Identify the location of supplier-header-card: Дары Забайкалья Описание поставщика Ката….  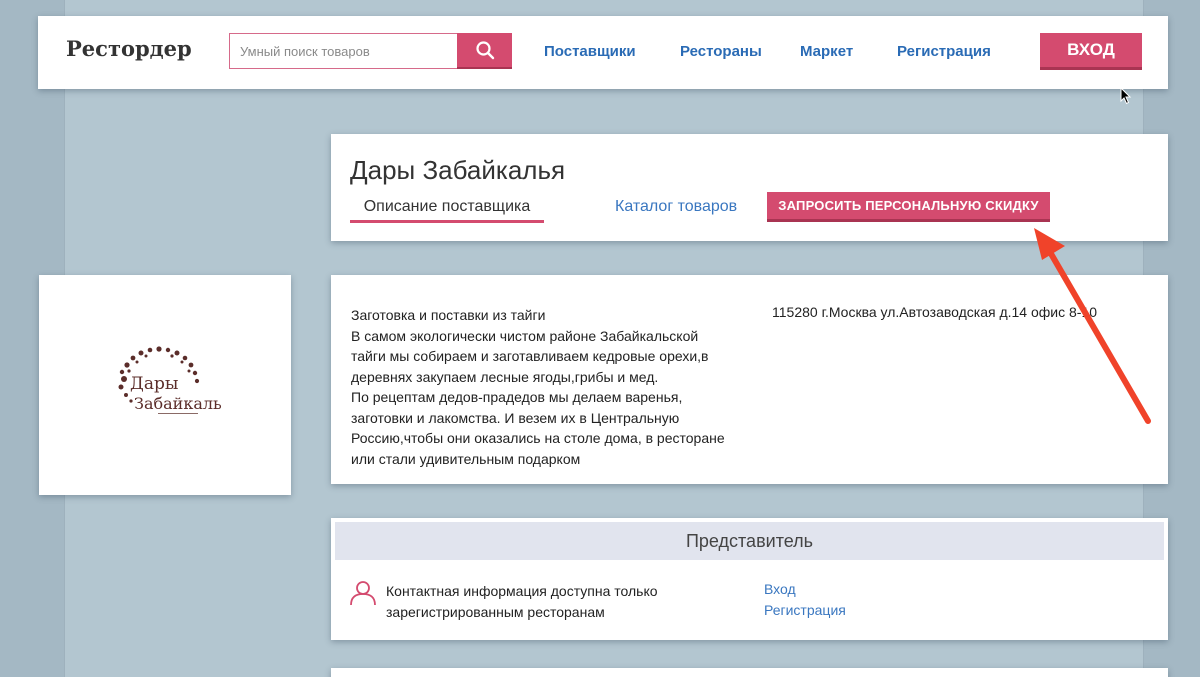
(749, 187).